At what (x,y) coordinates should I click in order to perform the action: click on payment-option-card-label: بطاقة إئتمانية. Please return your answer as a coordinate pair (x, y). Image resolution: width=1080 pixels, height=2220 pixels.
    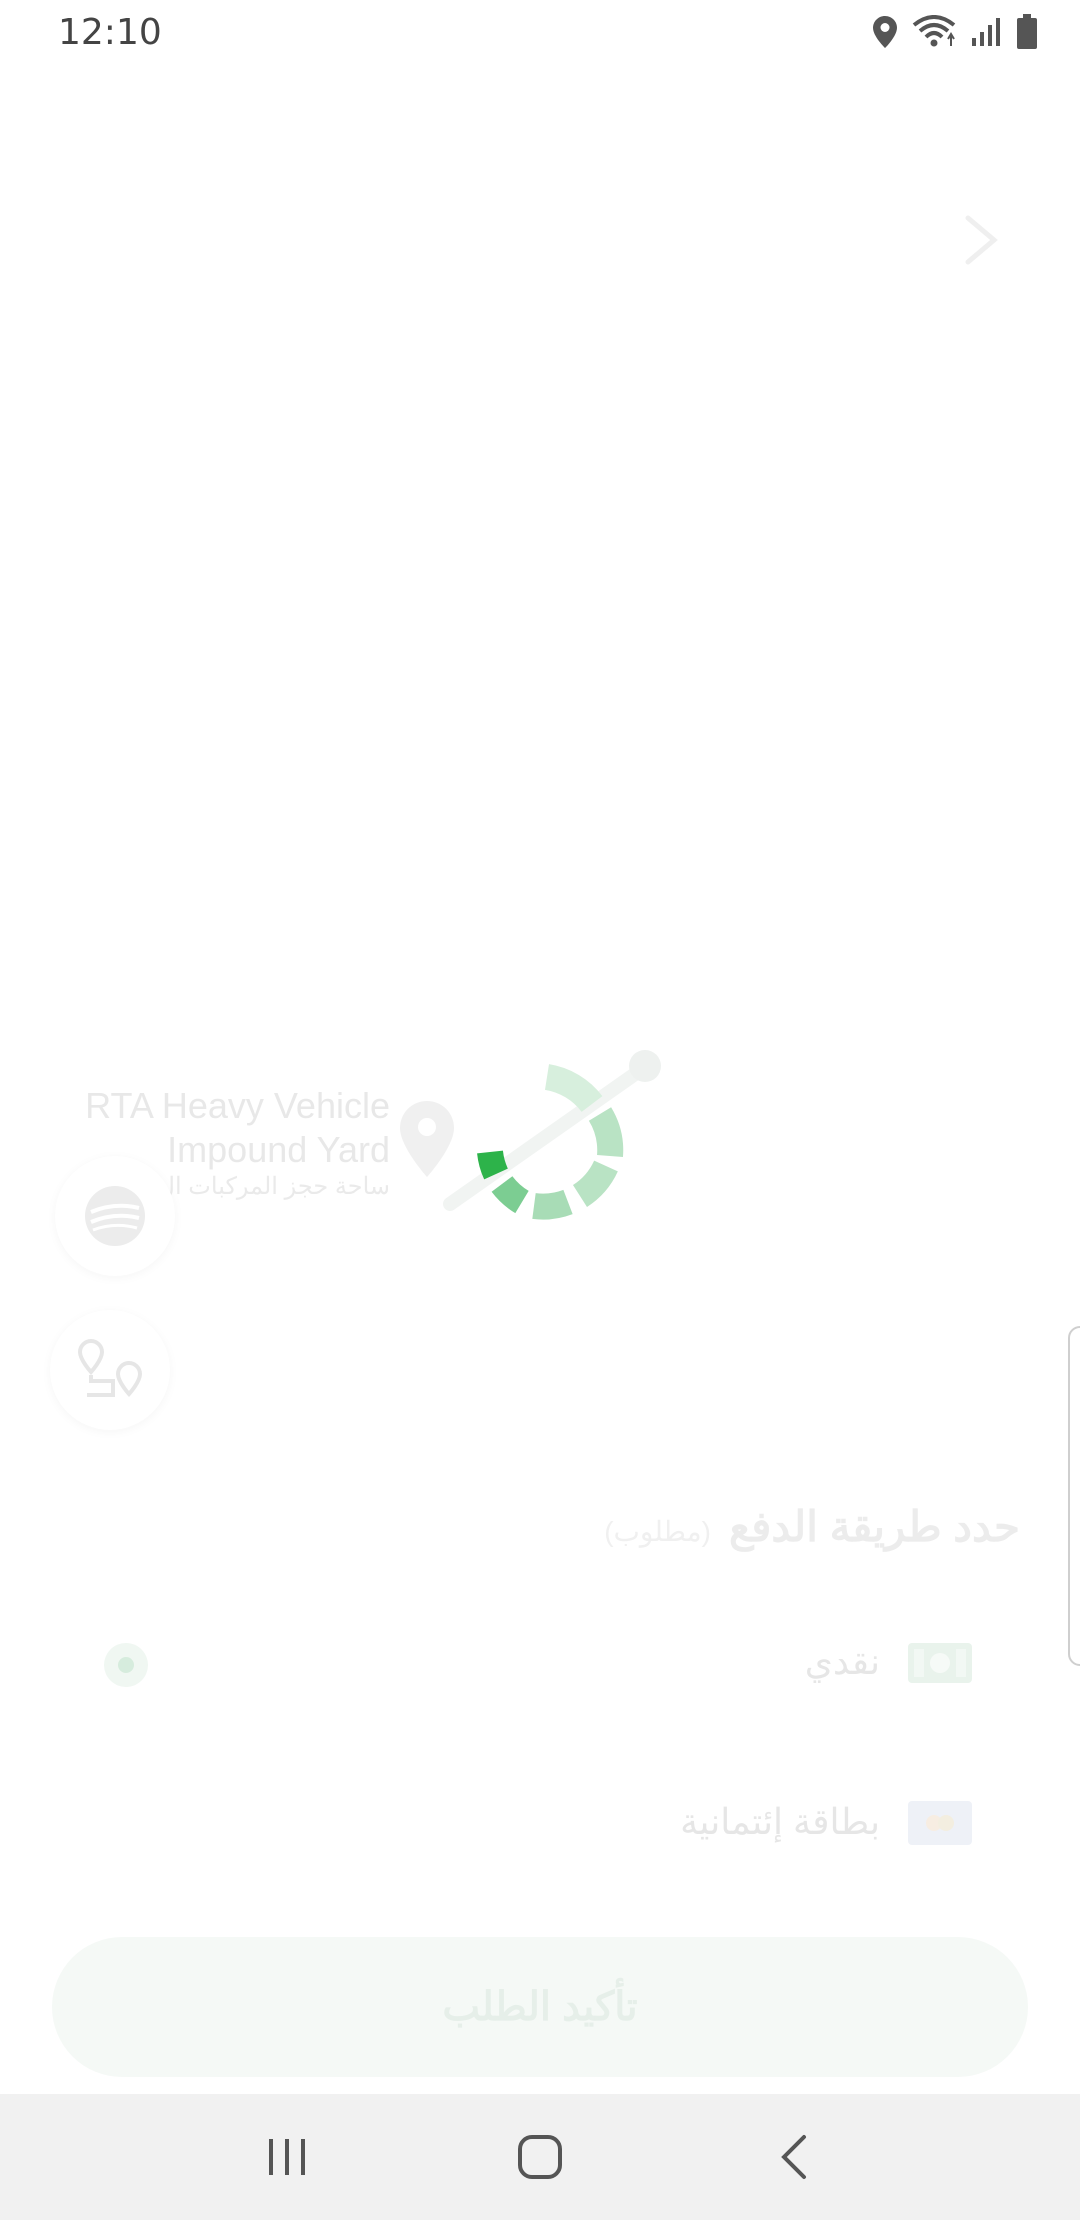
    Looking at the image, I should click on (780, 1821).